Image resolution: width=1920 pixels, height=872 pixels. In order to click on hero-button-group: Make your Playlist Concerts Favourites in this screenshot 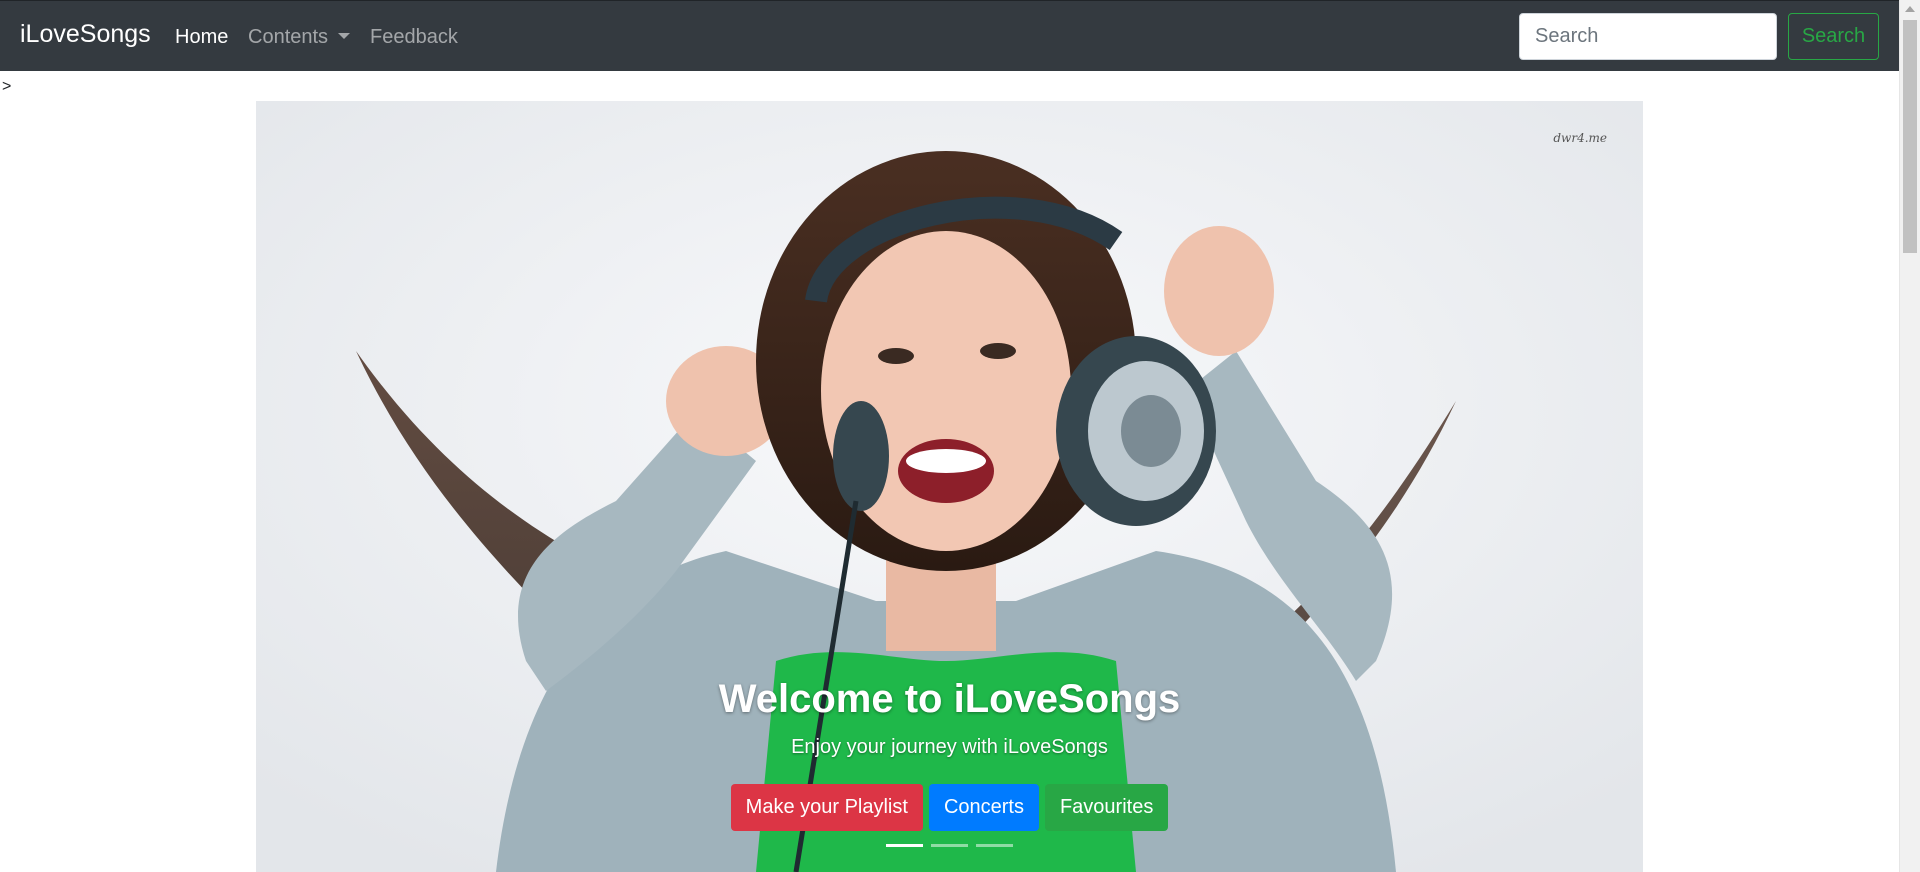, I will do `click(949, 807)`.